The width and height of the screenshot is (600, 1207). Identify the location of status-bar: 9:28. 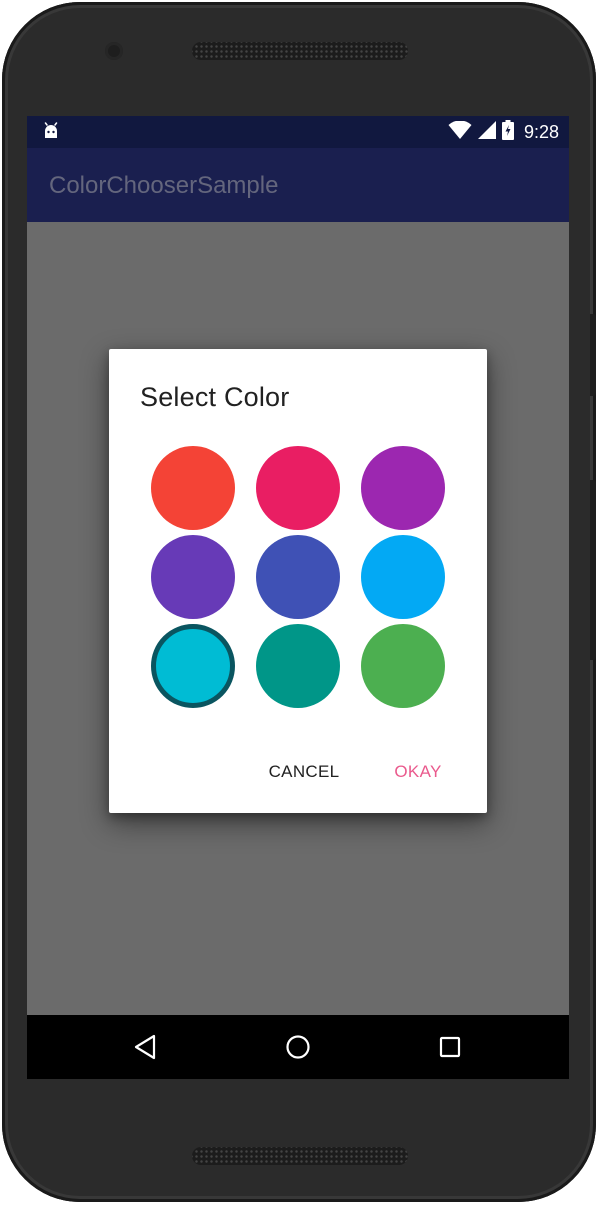
(298, 132).